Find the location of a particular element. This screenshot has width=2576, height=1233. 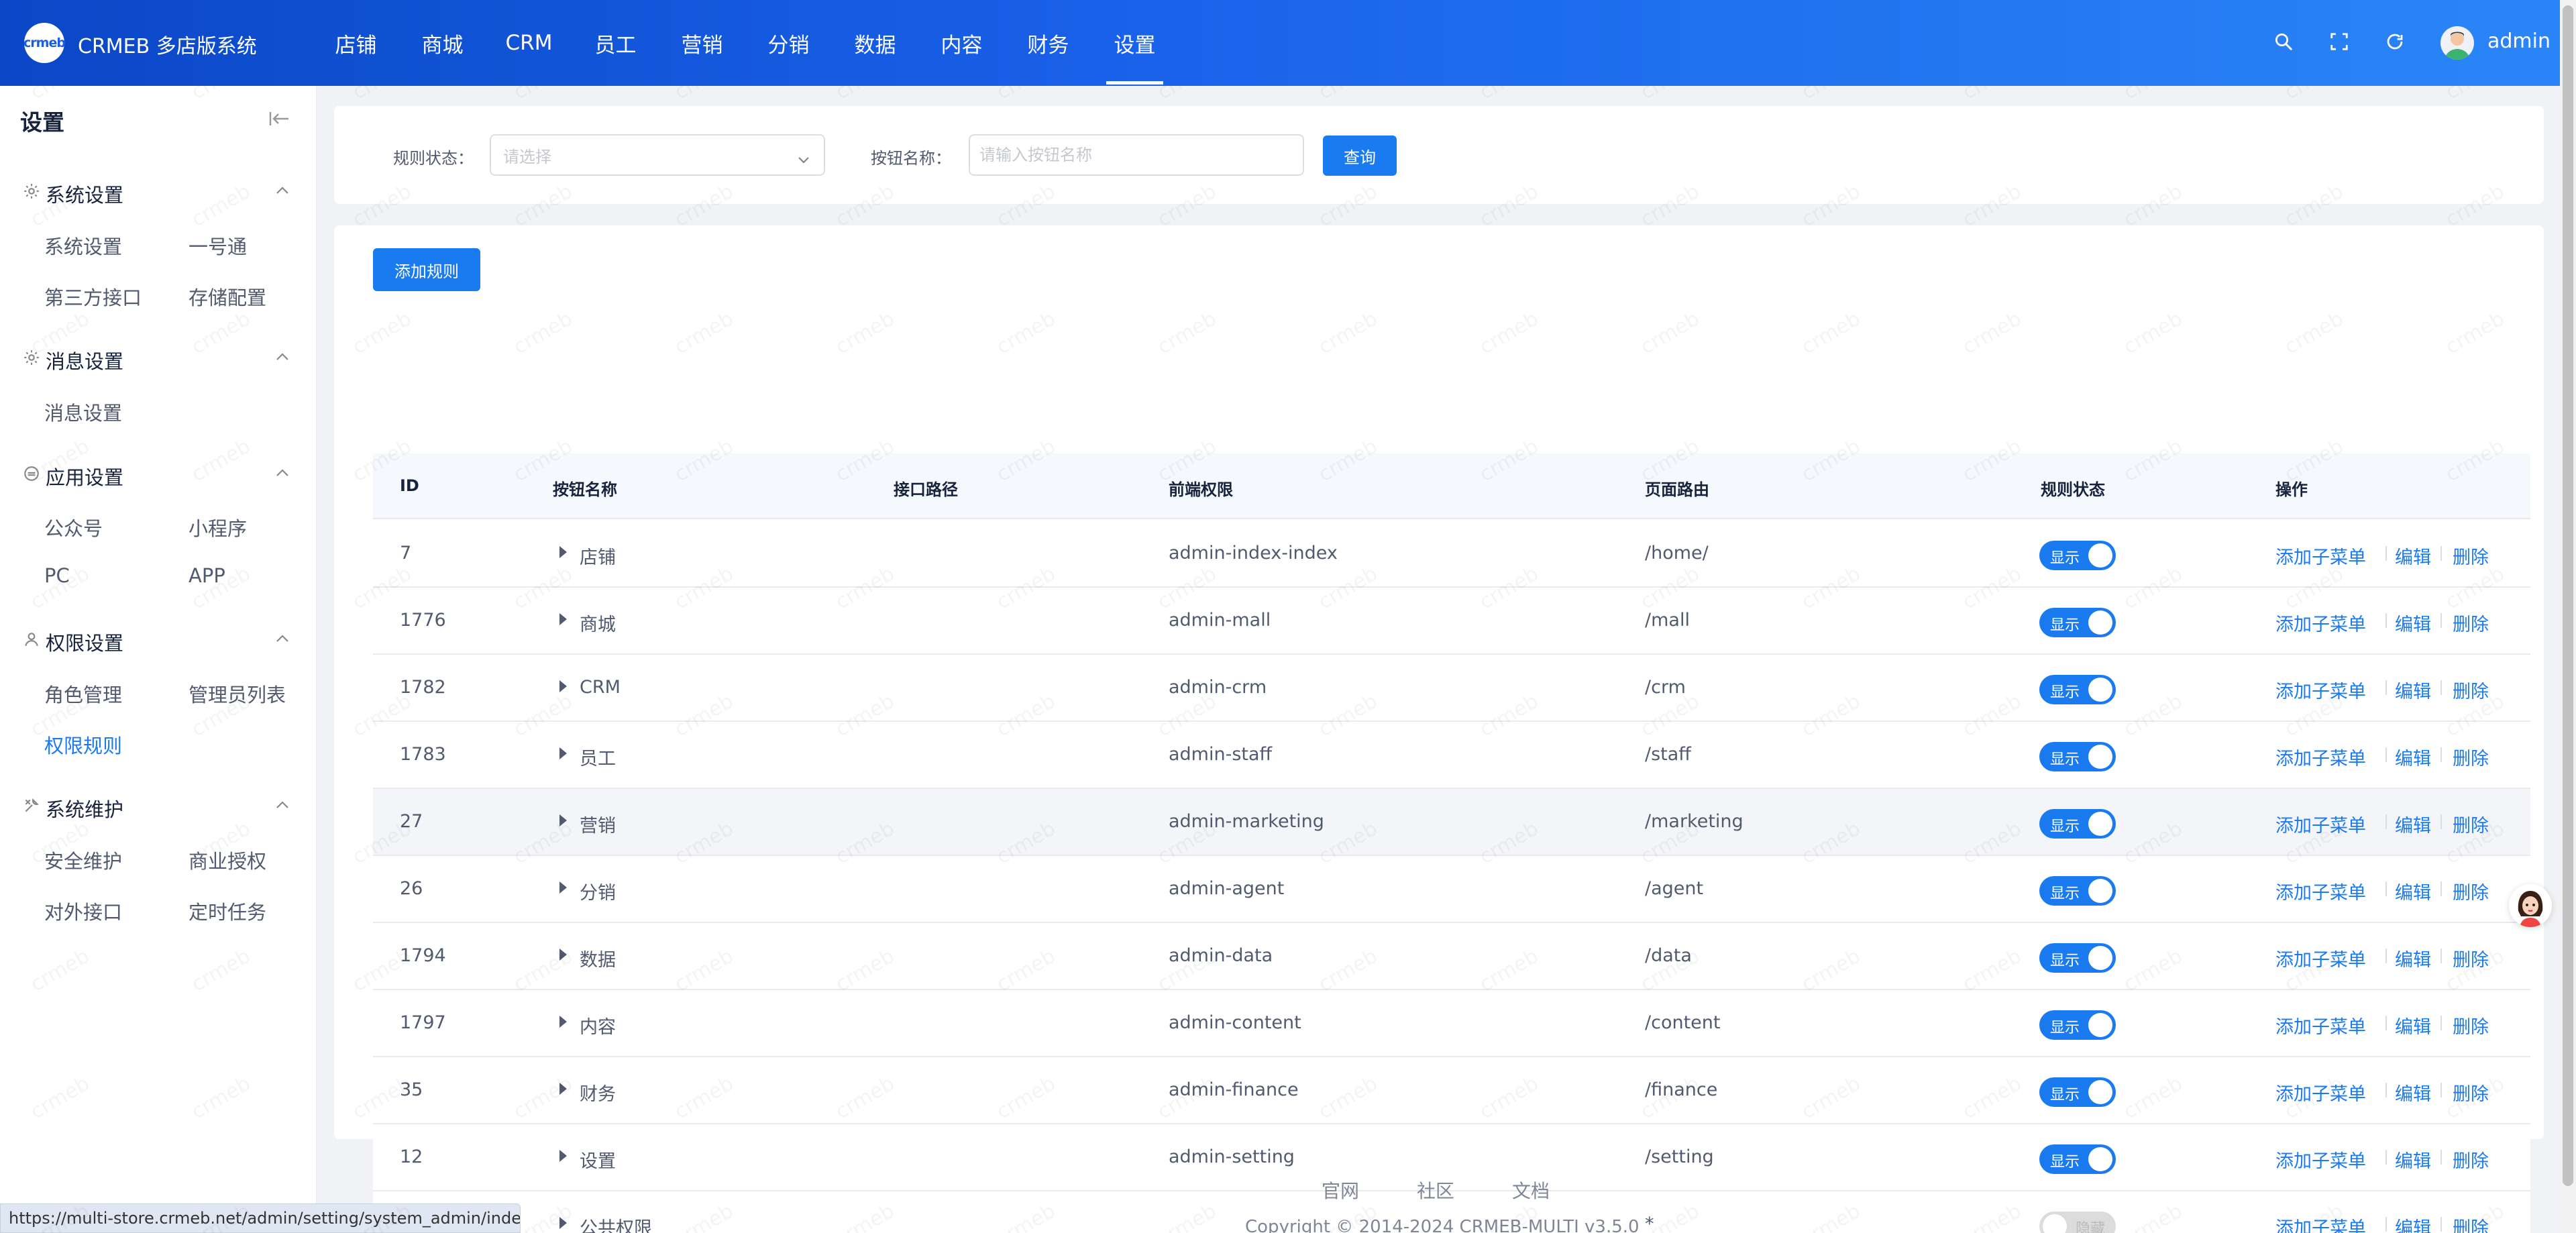

button-name-input is located at coordinates (1136, 155).